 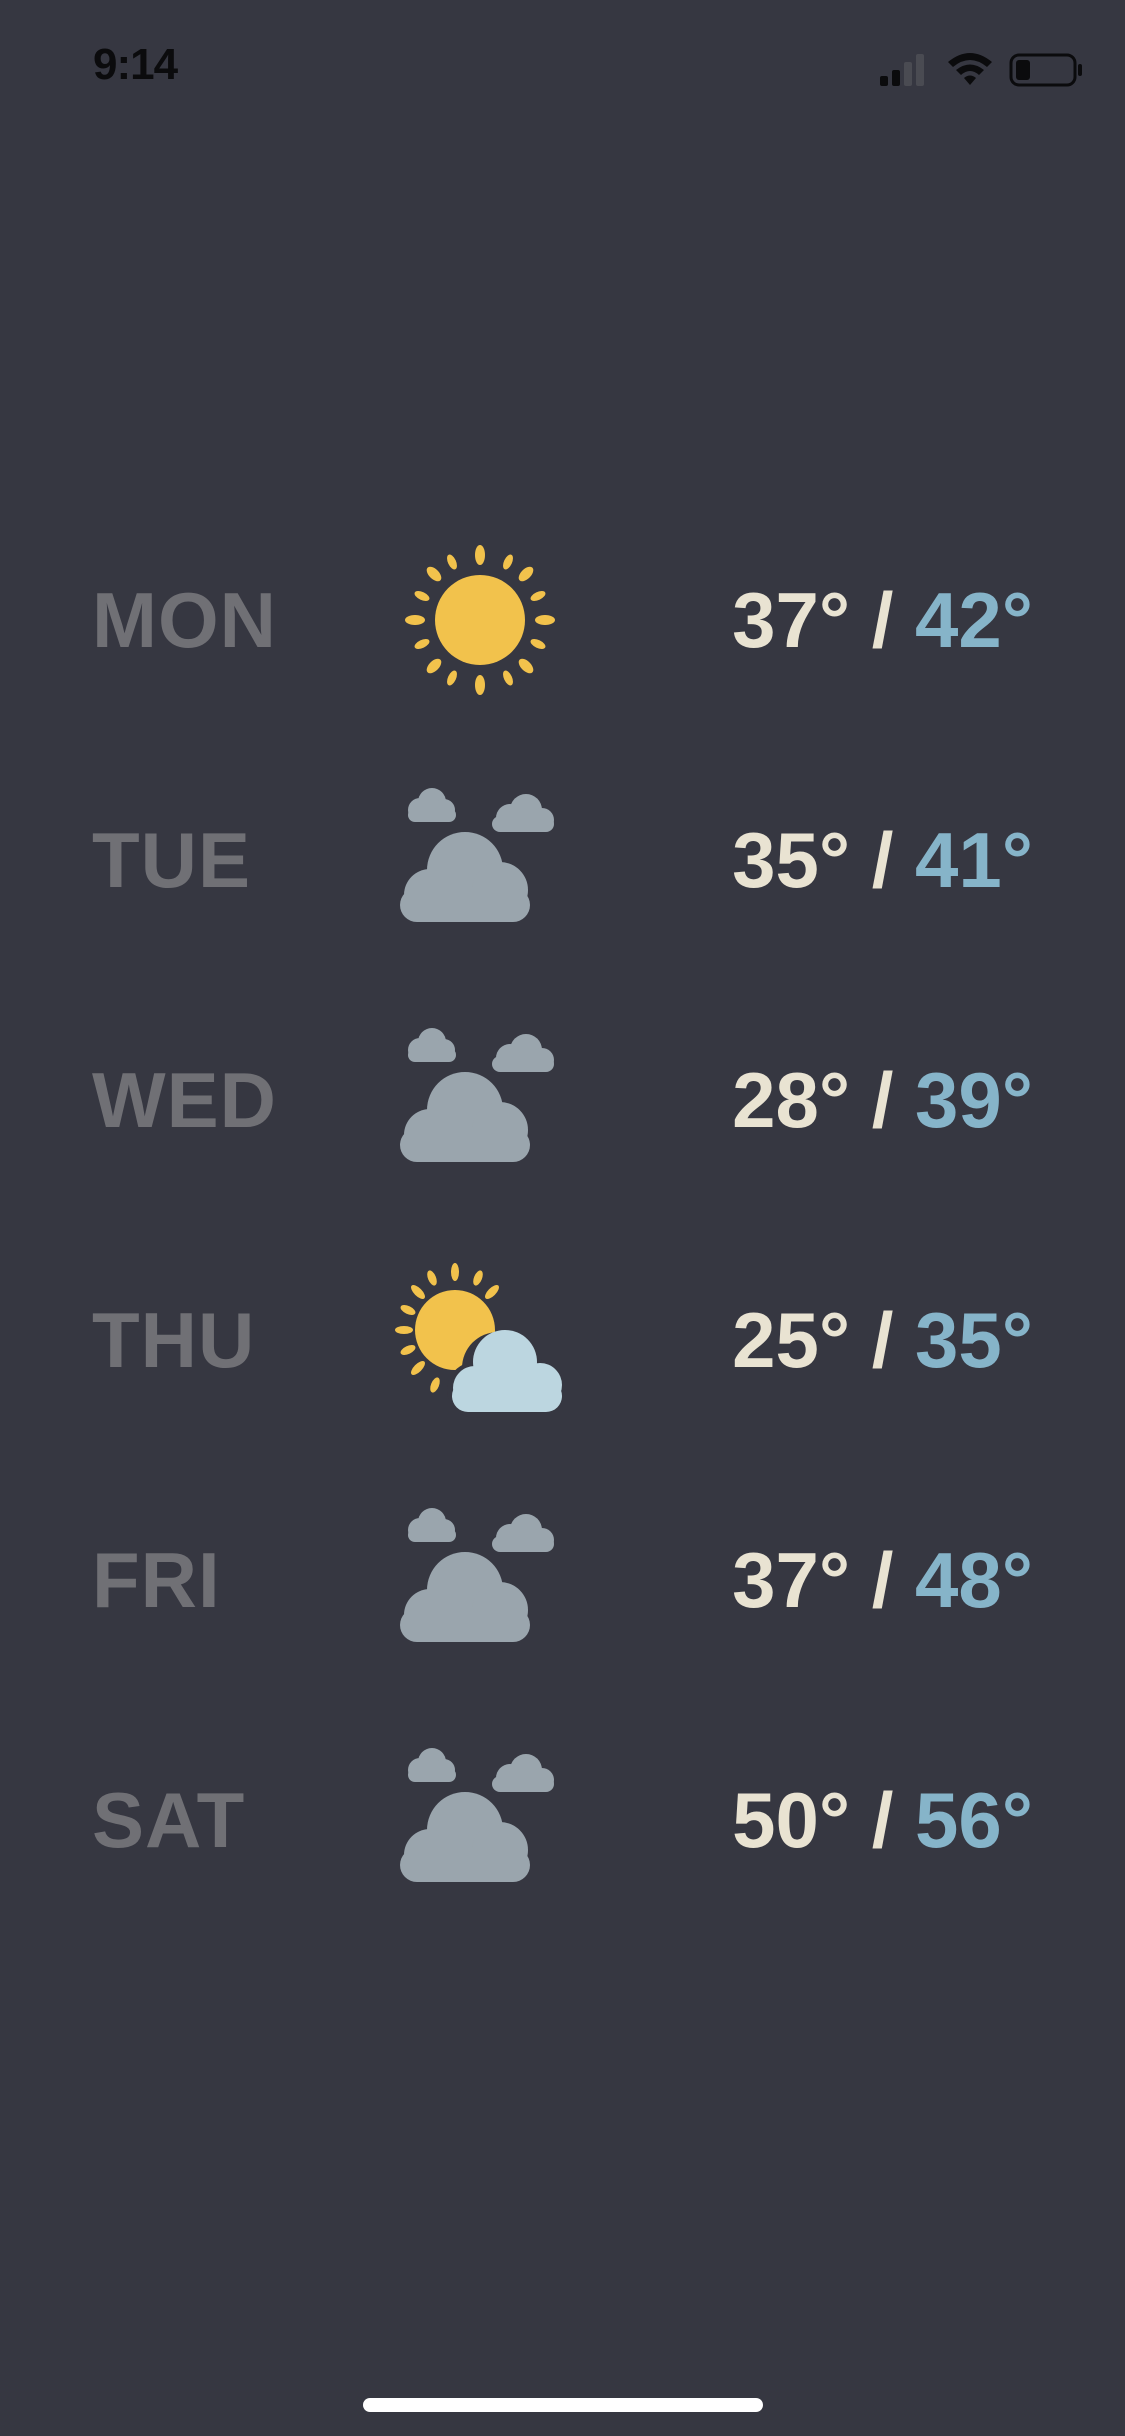 I want to click on forecast-row-wed: WED 28° / 39°, so click(x=562, y=1100).